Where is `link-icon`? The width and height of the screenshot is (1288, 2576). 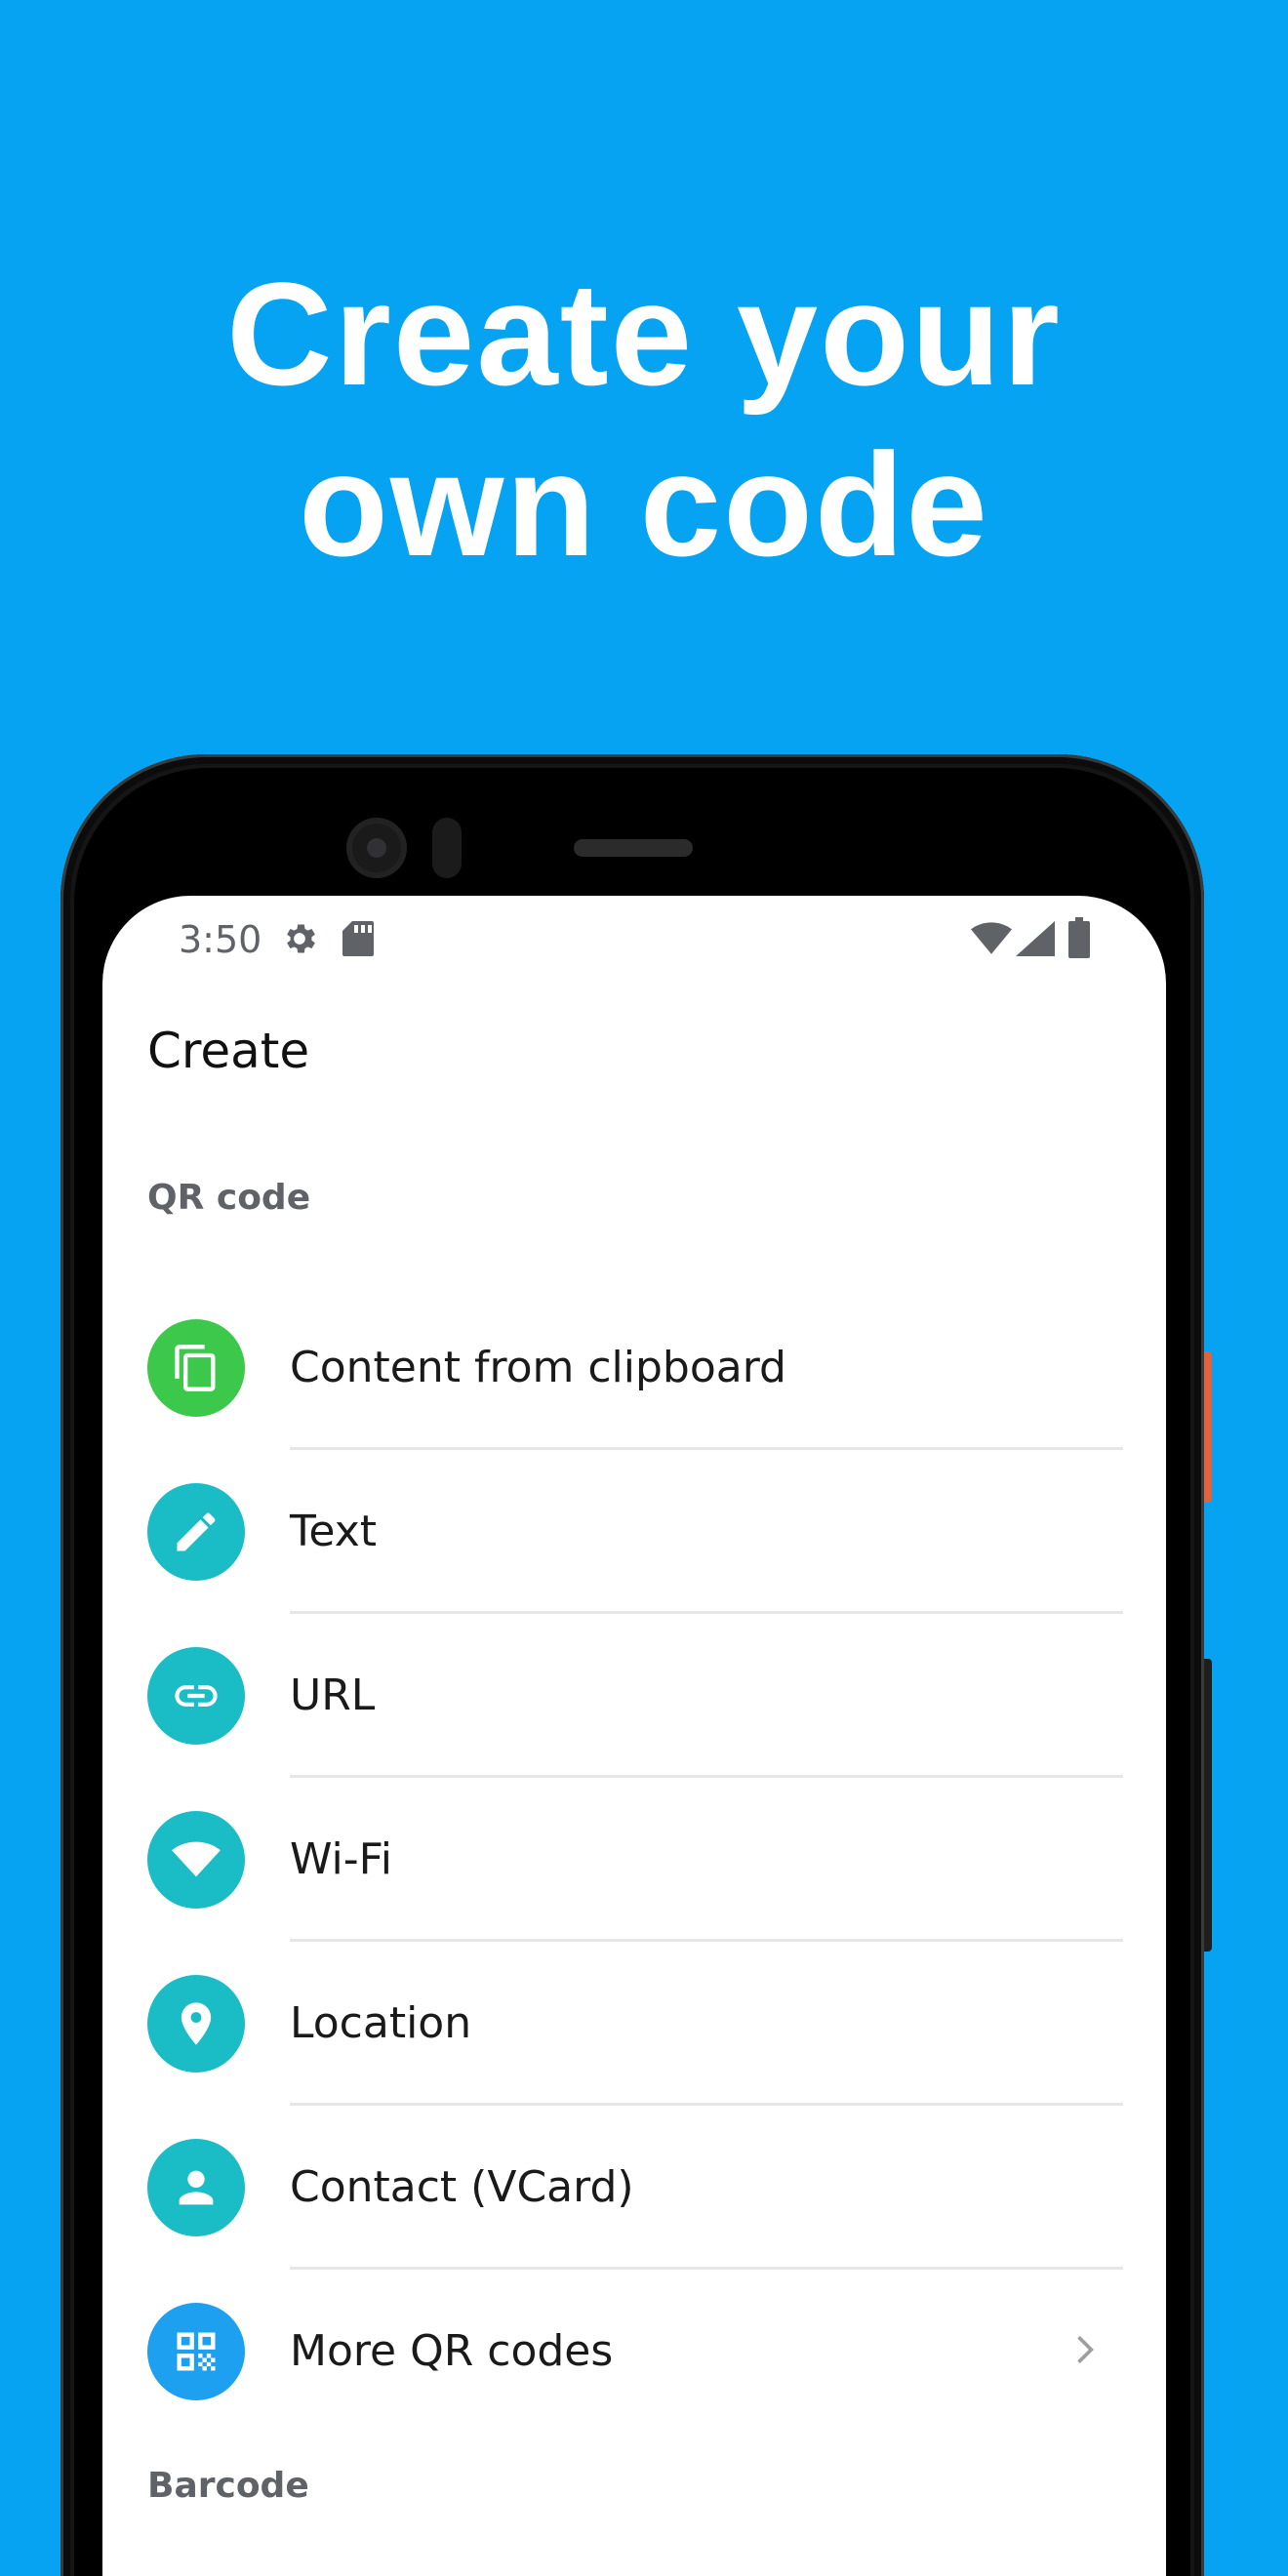
link-icon is located at coordinates (196, 1696).